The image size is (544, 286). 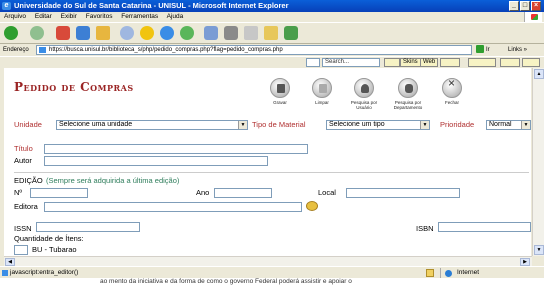 I want to click on divider, so click(x=271, y=172).